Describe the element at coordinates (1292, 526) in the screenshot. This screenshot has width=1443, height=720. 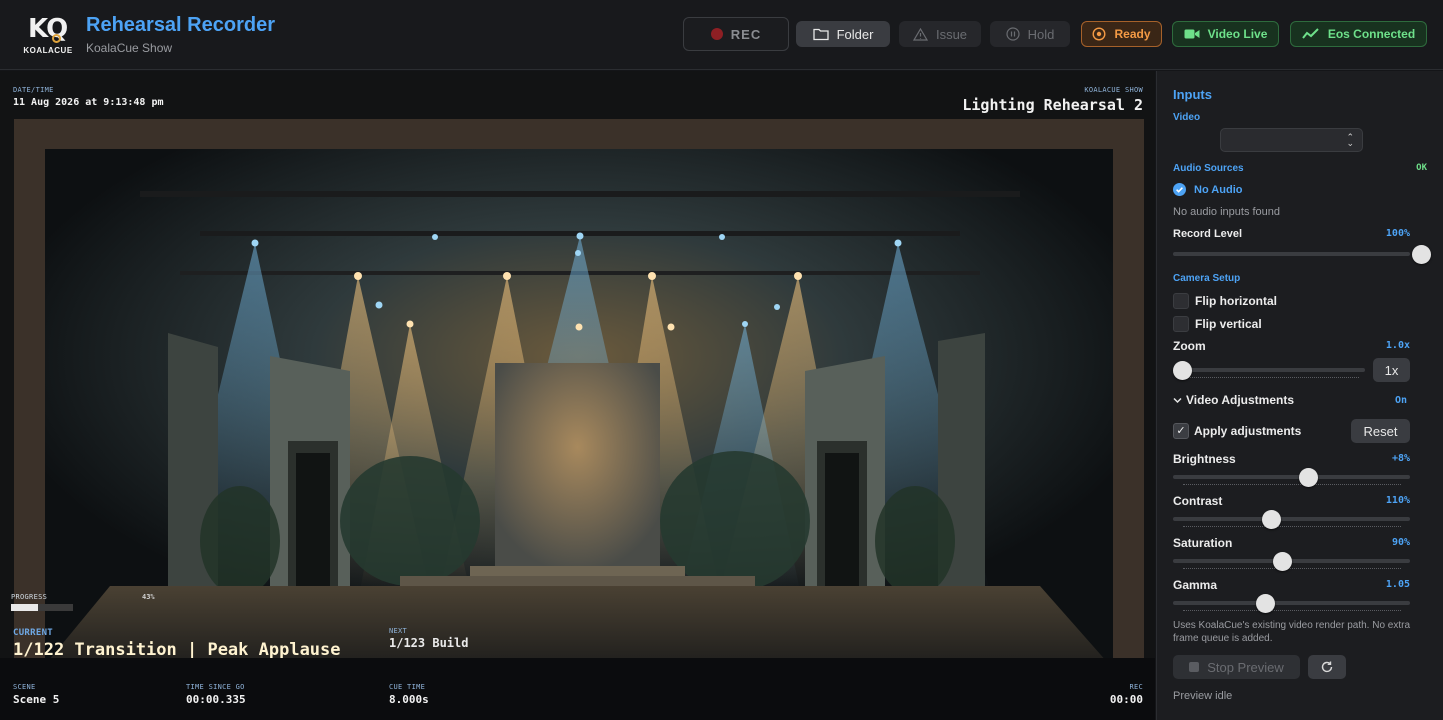
I see `contrast-ticks` at that location.